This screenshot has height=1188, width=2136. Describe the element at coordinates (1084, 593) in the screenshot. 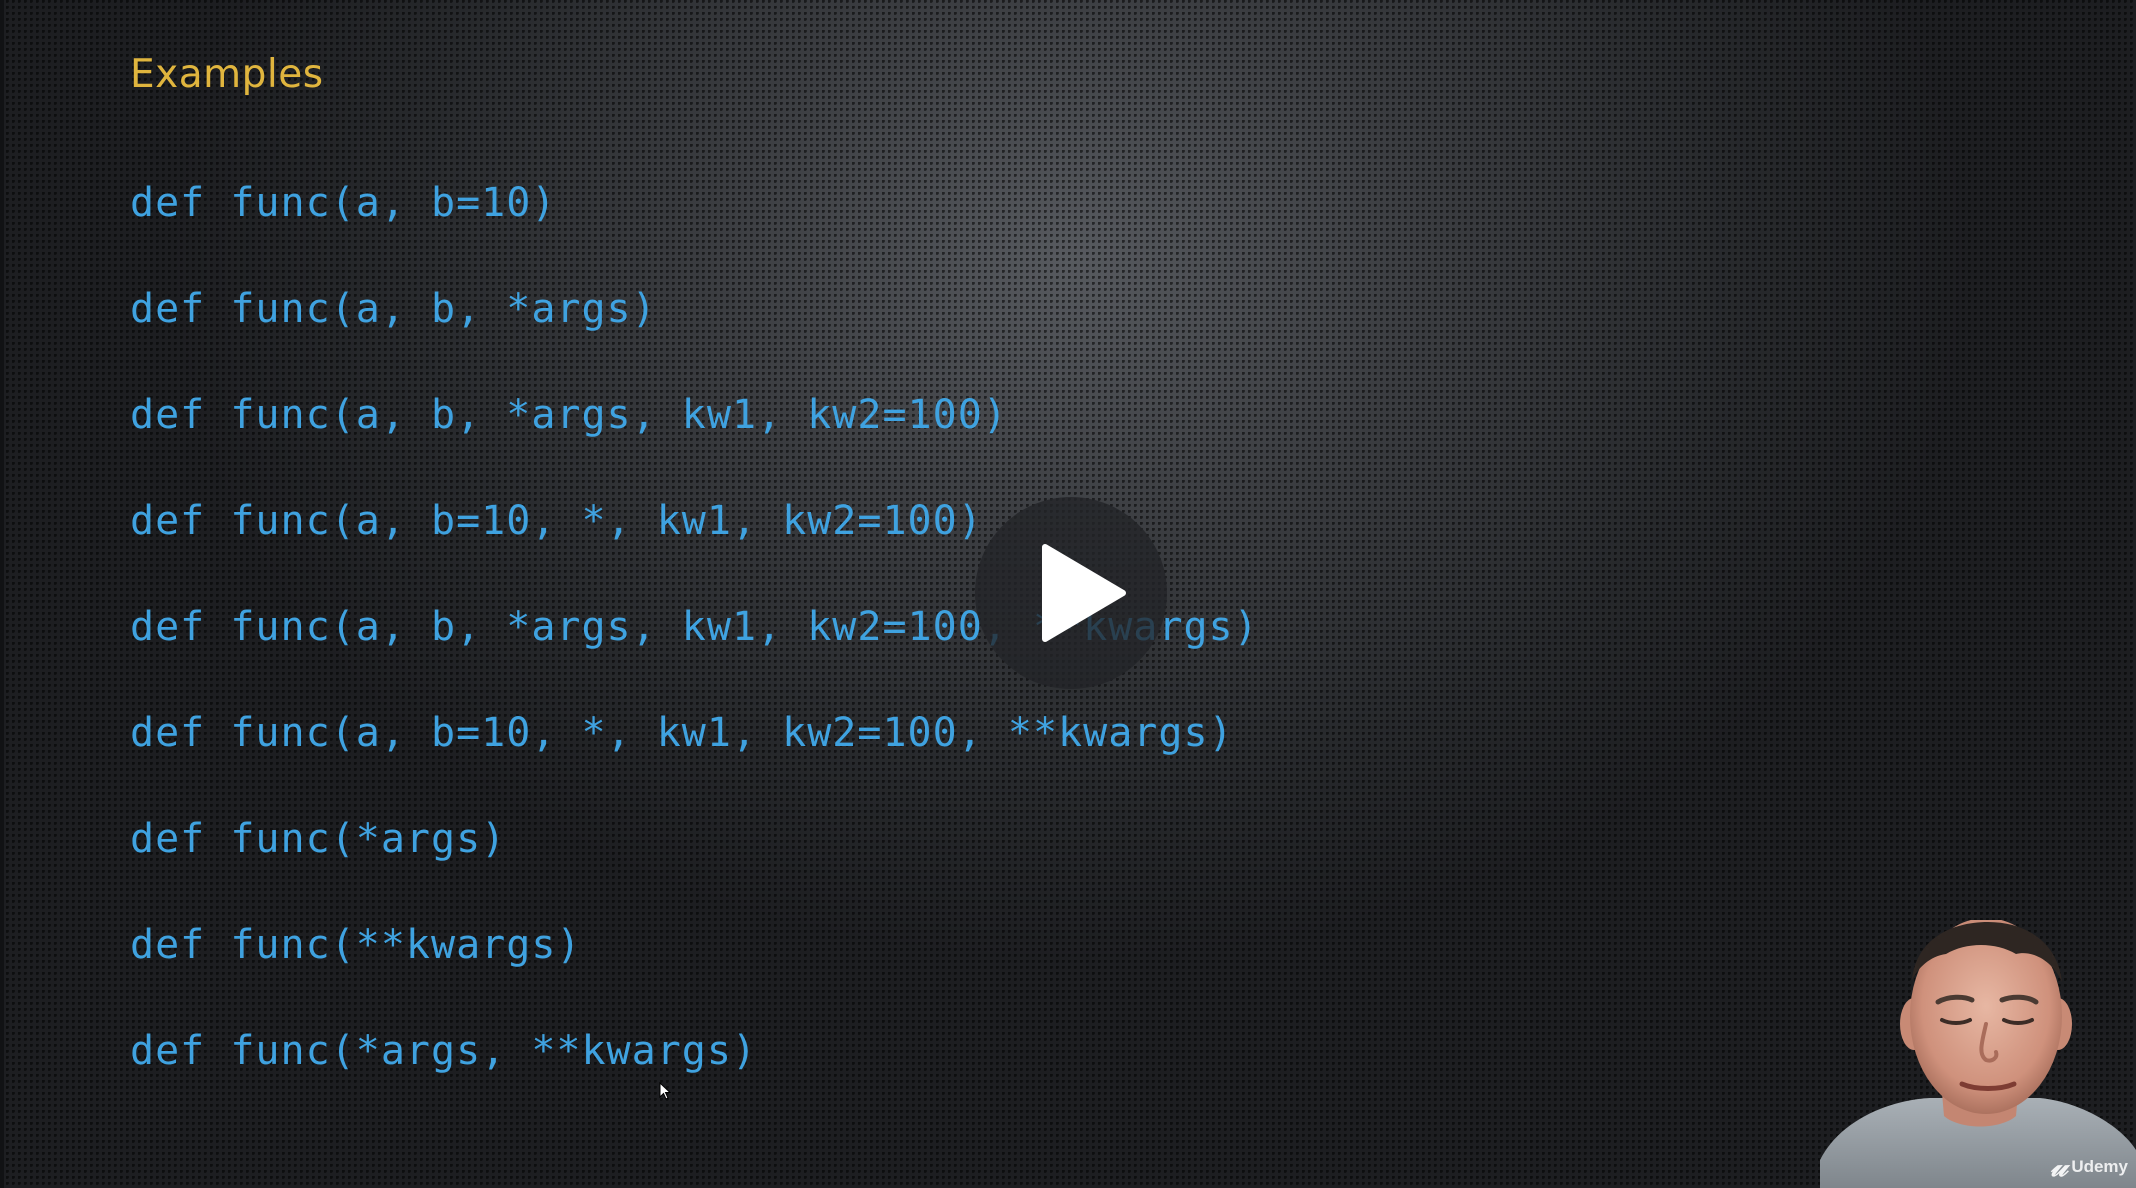

I see `play-icon` at that location.